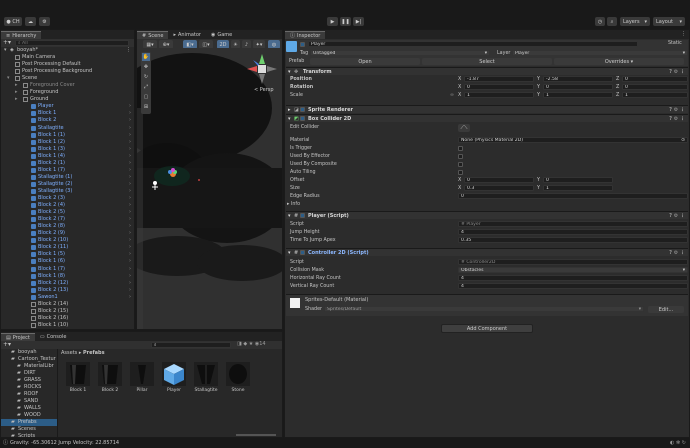  I want to click on create-asset-button: +▾, so click(7, 344).